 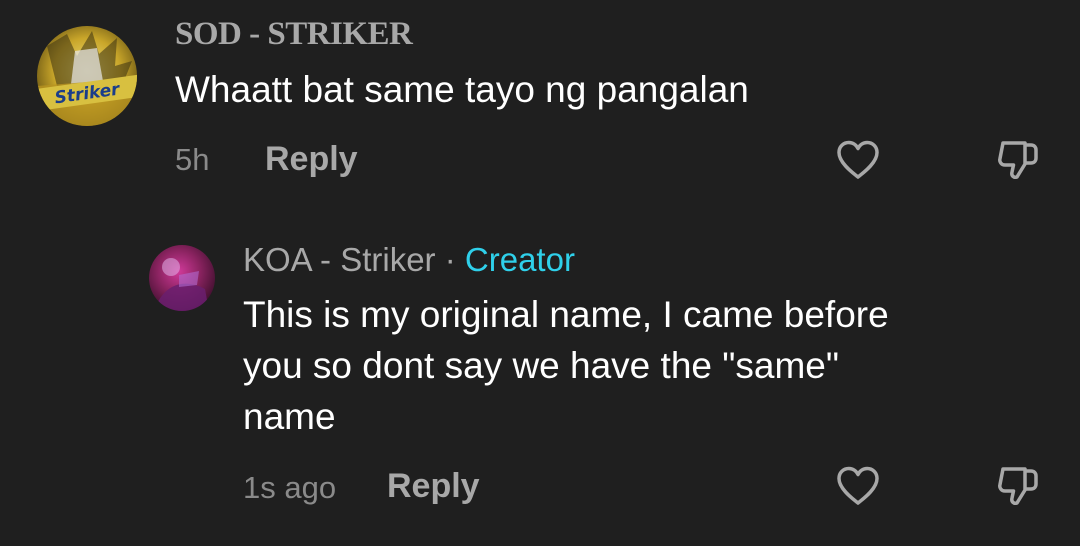 What do you see at coordinates (294, 34) in the screenshot?
I see `comment-username: SOD - STRIKER` at bounding box center [294, 34].